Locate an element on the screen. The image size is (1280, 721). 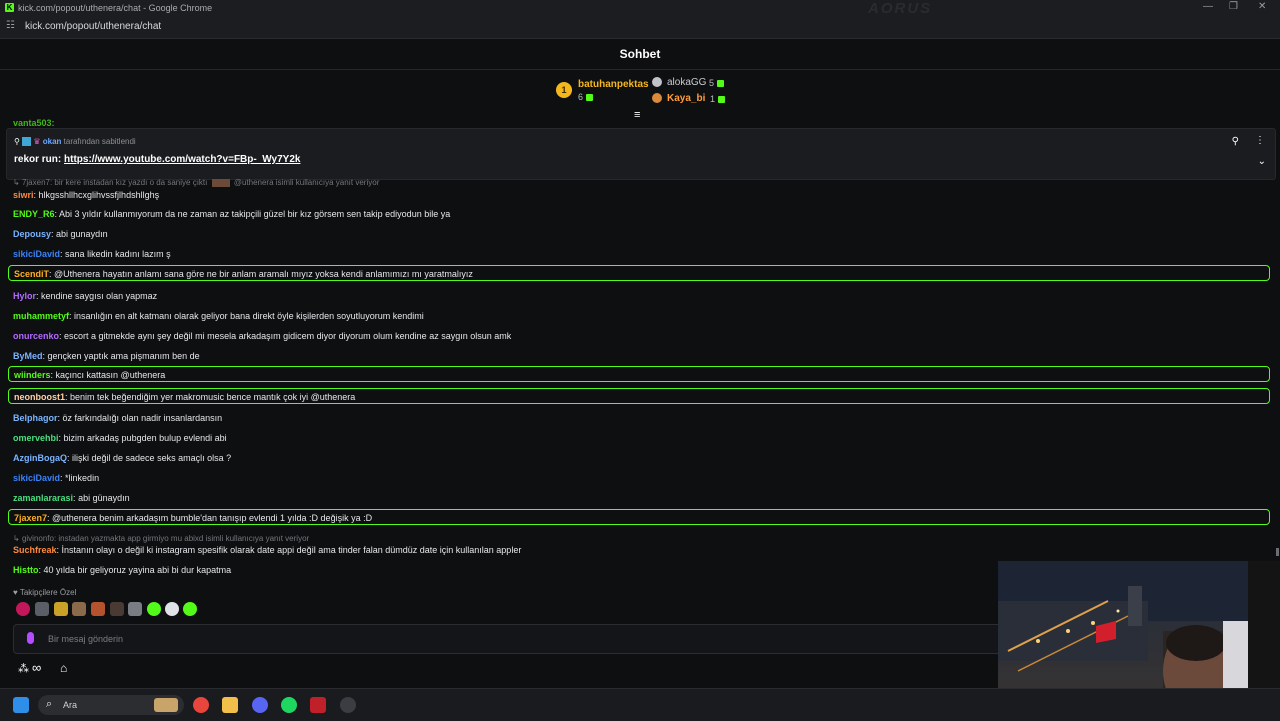
close-icon: ✕ is located at coordinates (1262, 6).